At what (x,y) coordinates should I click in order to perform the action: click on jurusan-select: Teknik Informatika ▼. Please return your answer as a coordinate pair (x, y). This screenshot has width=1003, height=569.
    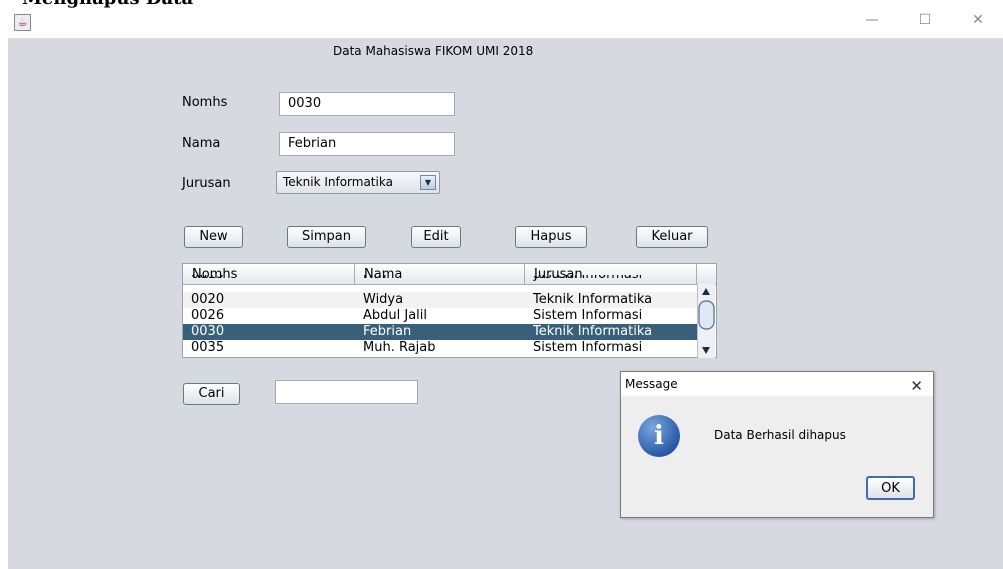
    Looking at the image, I should click on (358, 182).